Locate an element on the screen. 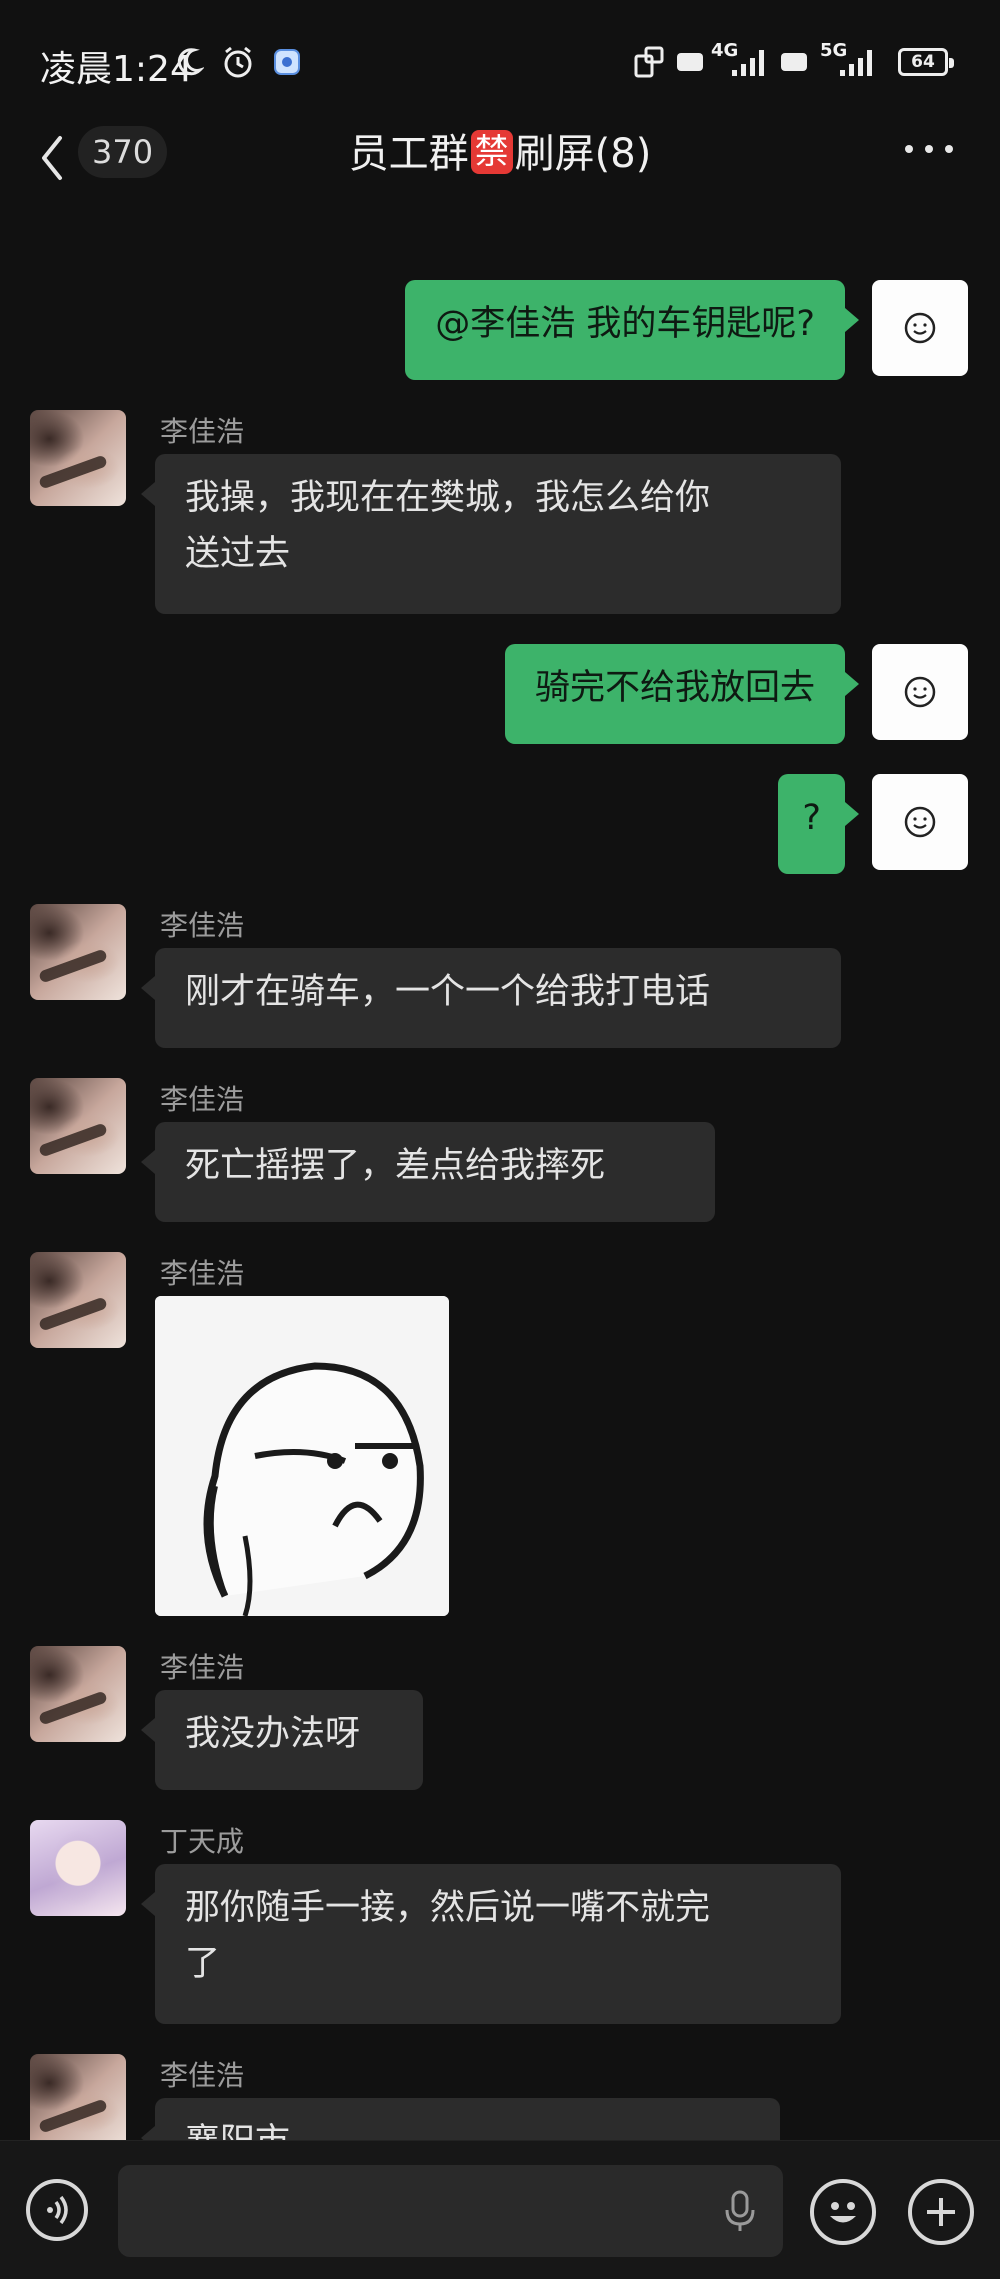  message-bubble-outgoing: ? is located at coordinates (818, 824).